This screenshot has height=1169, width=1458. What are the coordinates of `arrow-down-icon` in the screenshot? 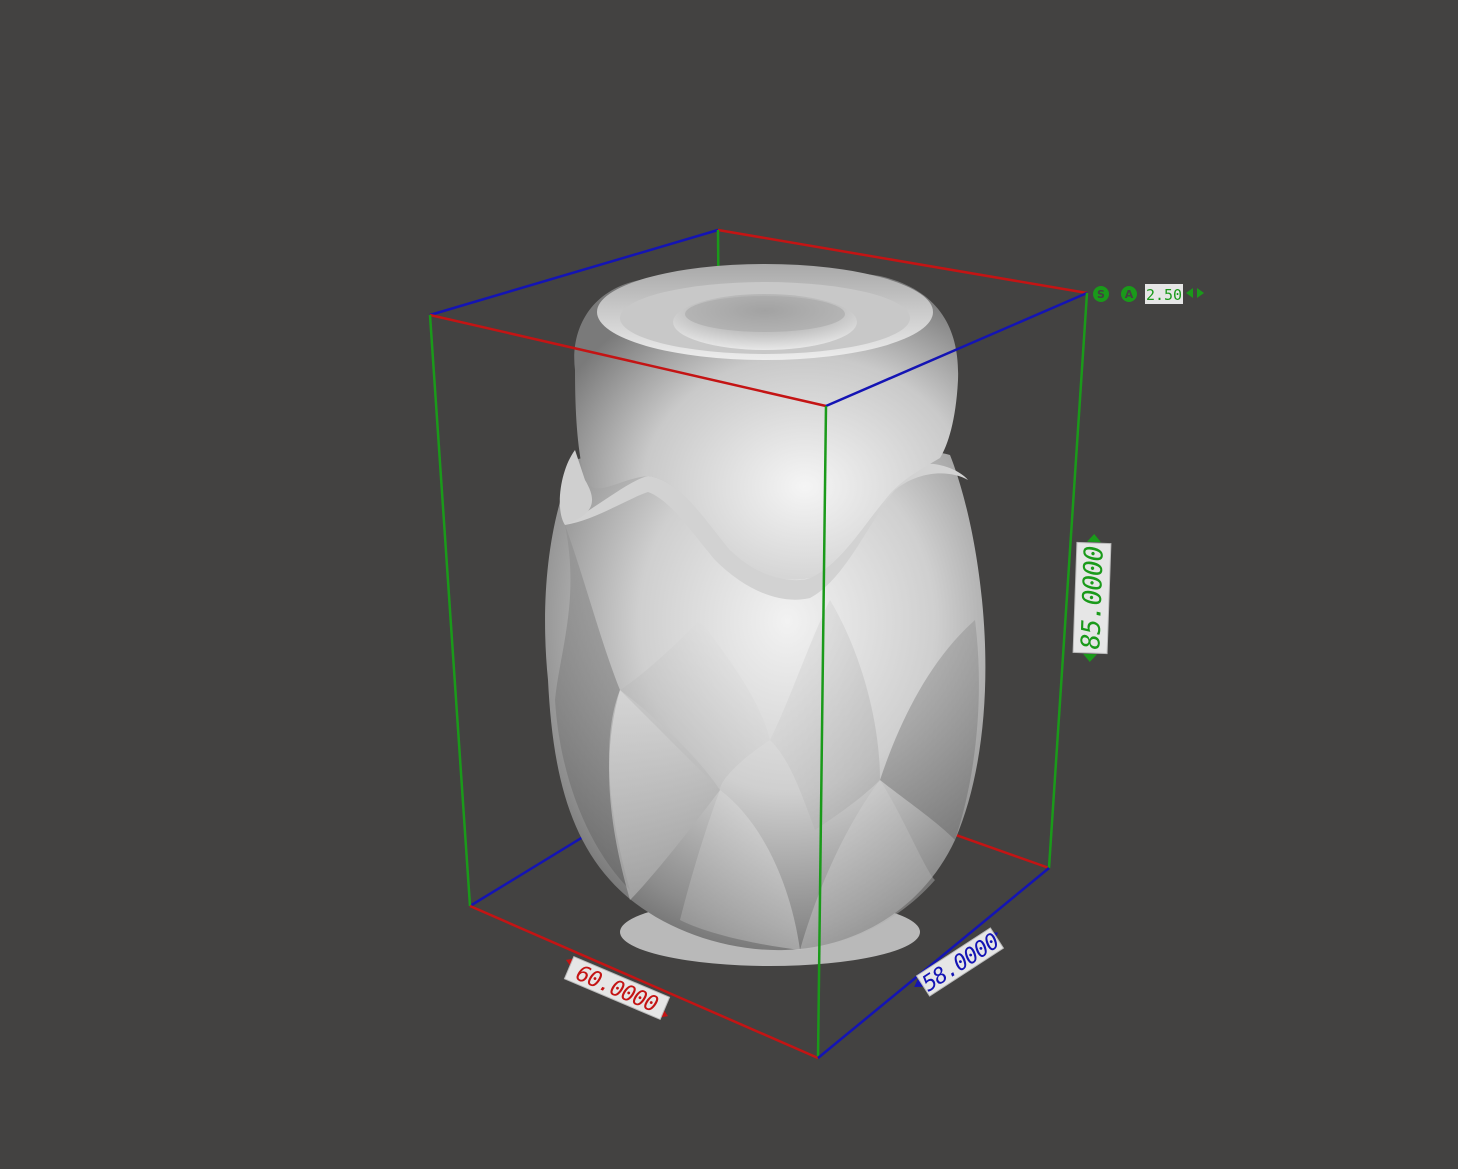 It's located at (1093, 538).